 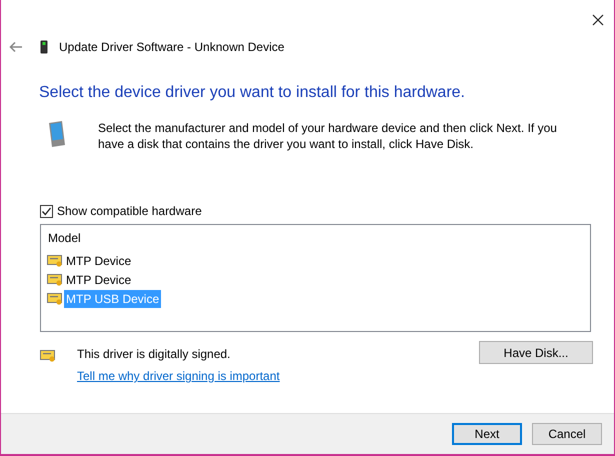 What do you see at coordinates (328, 136) in the screenshot?
I see `instruction-text: Select the manufacturer and model of your hardware device and then click Next. If you have a disk that contains the driver you want to install, click Have Disk.` at bounding box center [328, 136].